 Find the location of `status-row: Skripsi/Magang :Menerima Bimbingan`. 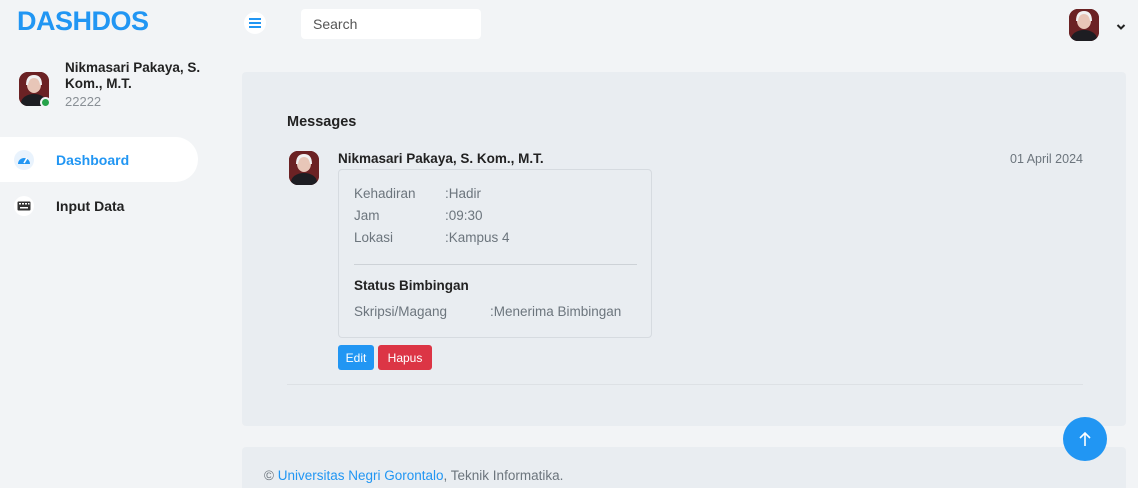

status-row: Skripsi/Magang :Menerima Bimbingan is located at coordinates (487, 311).